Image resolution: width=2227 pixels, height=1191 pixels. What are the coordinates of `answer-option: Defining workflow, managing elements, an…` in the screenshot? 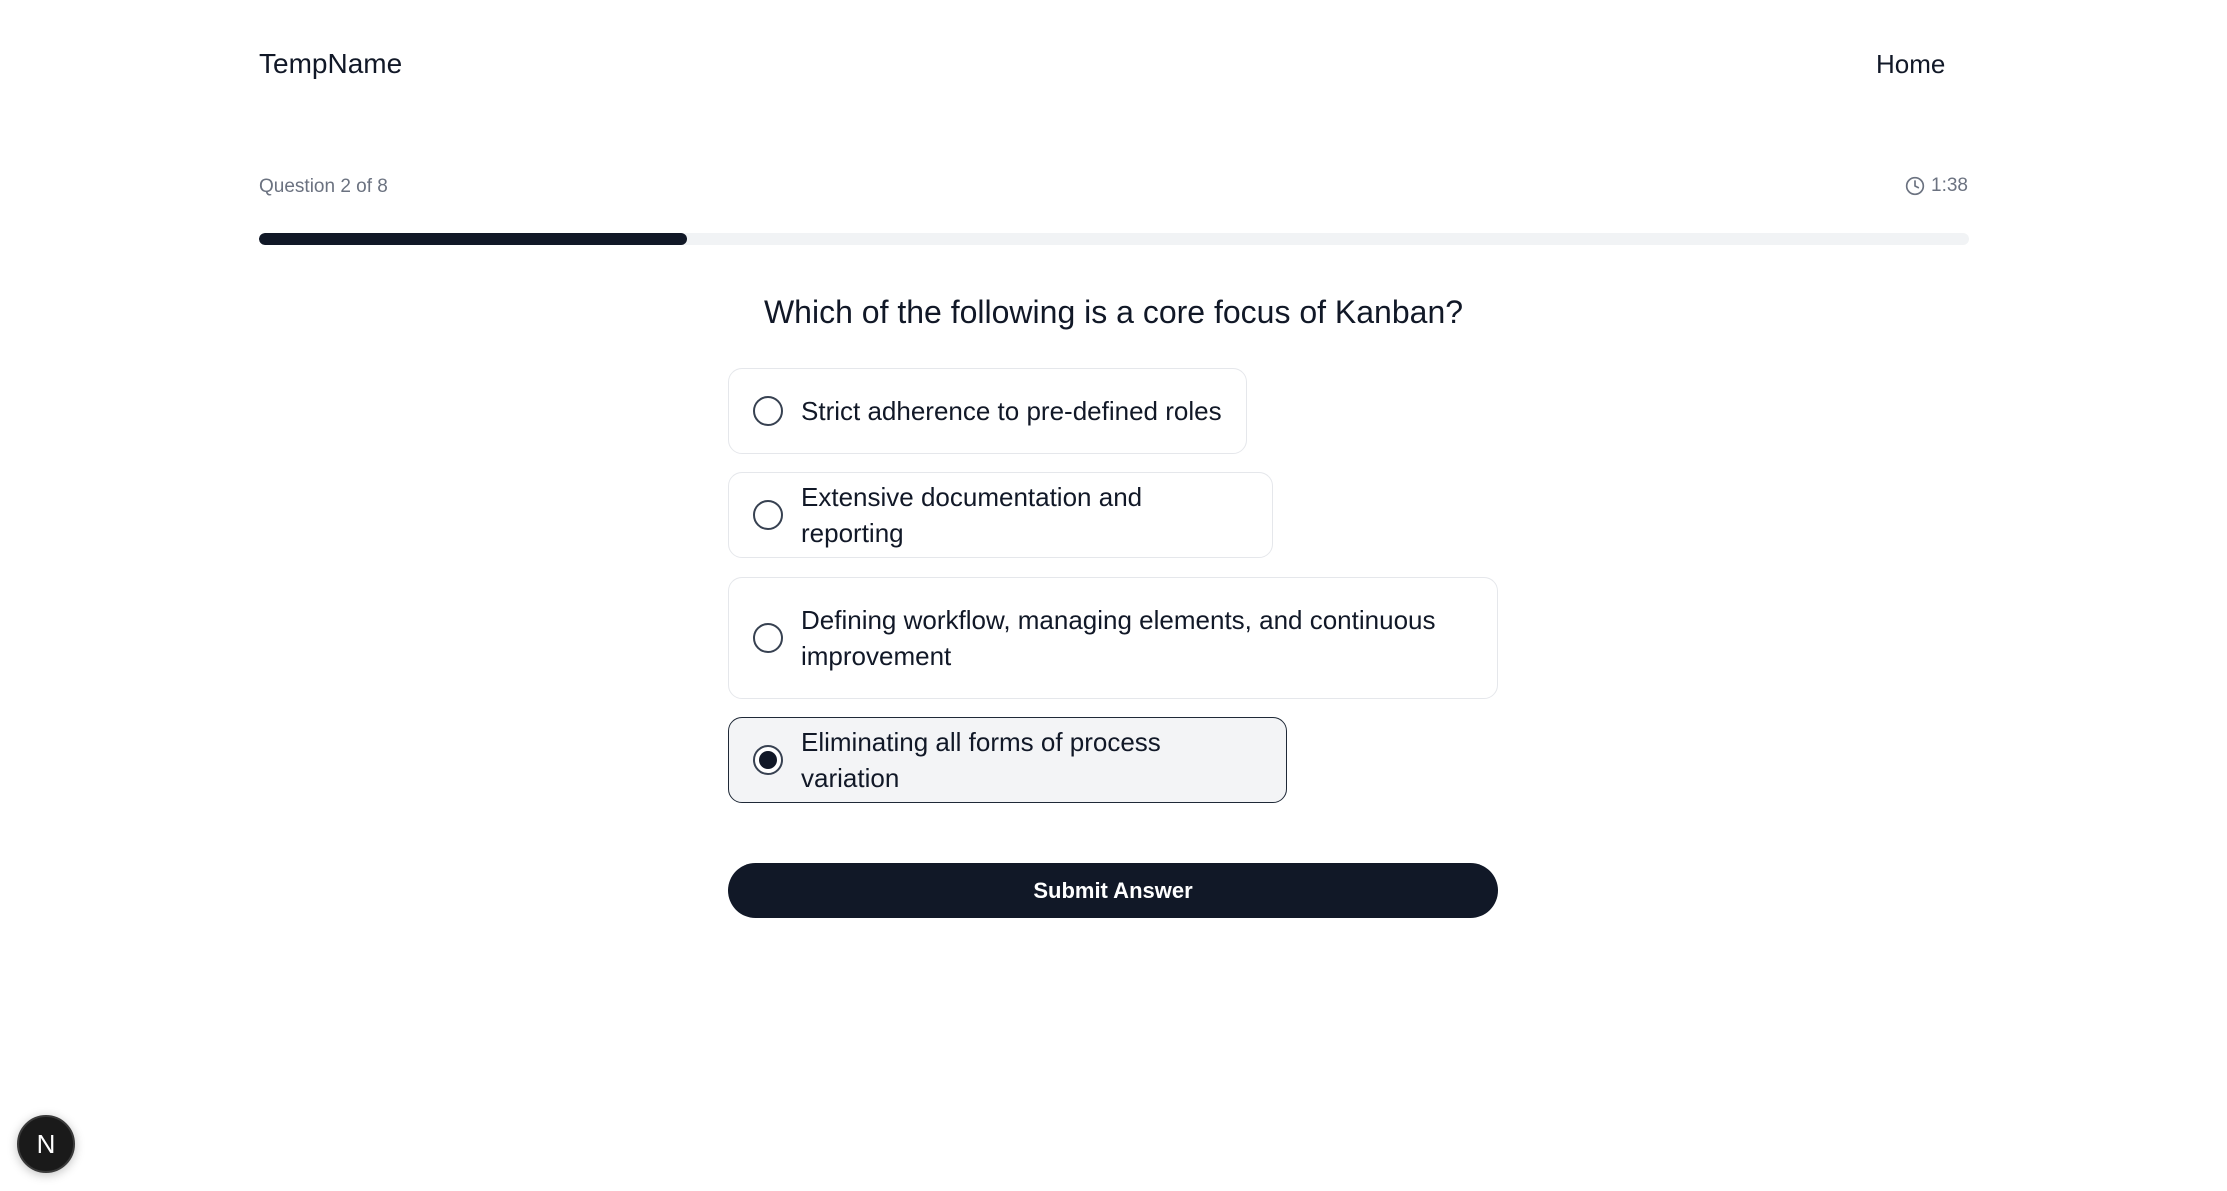 It's located at (1113, 638).